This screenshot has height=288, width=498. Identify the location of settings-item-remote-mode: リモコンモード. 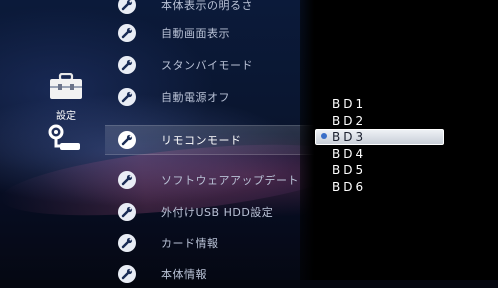
(210, 140).